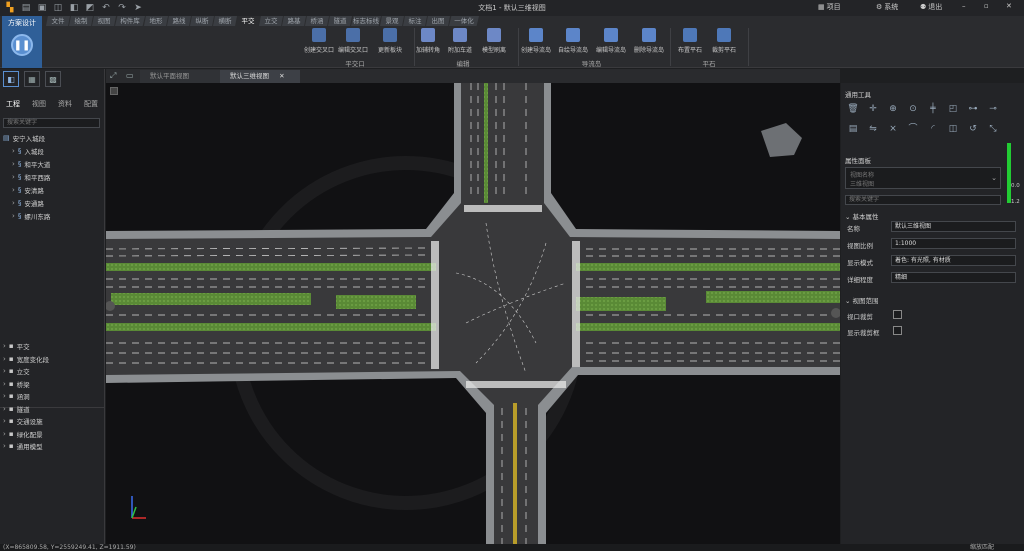  I want to click on save-icon: ◫, so click(58, 8).